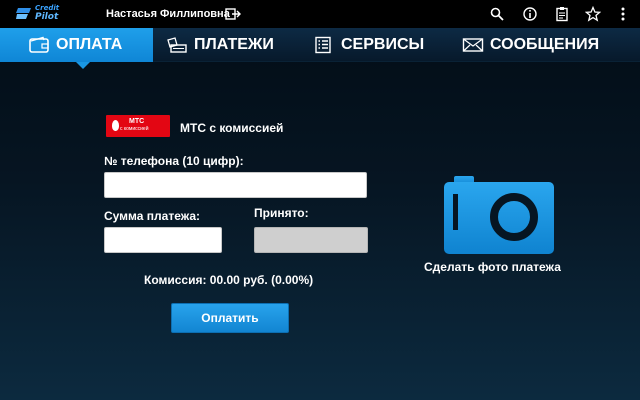 This screenshot has height=400, width=640. I want to click on star-icon, so click(593, 14).